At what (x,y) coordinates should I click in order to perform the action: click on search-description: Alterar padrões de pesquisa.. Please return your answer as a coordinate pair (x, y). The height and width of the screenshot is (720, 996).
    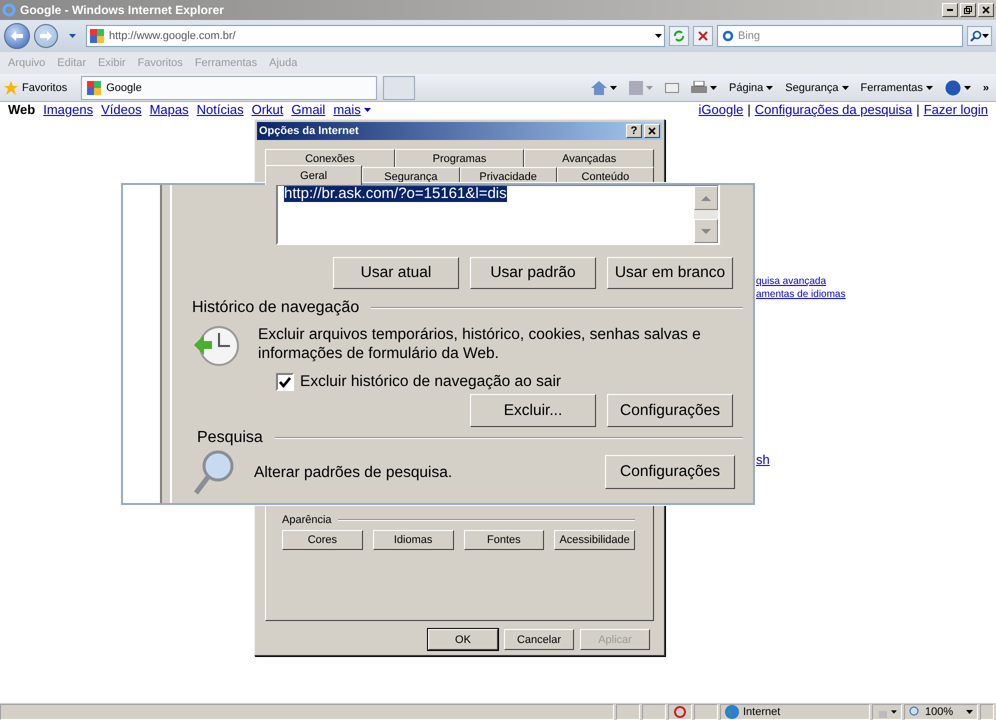
    Looking at the image, I should click on (354, 472).